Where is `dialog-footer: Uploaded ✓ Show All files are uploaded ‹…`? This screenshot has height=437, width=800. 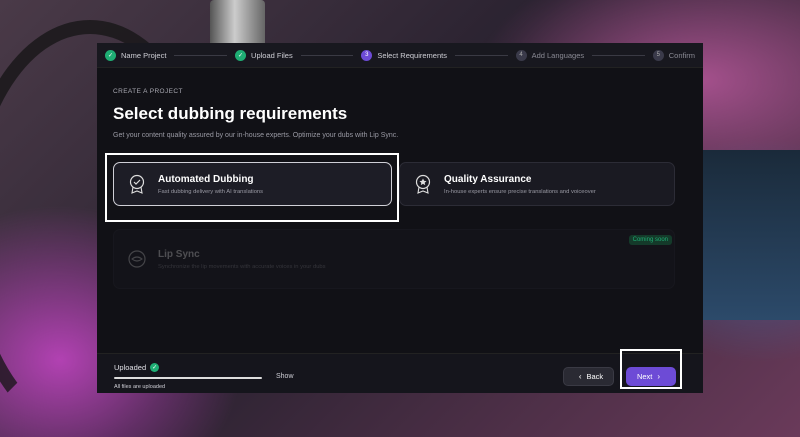 dialog-footer: Uploaded ✓ Show All files are uploaded ‹… is located at coordinates (400, 371).